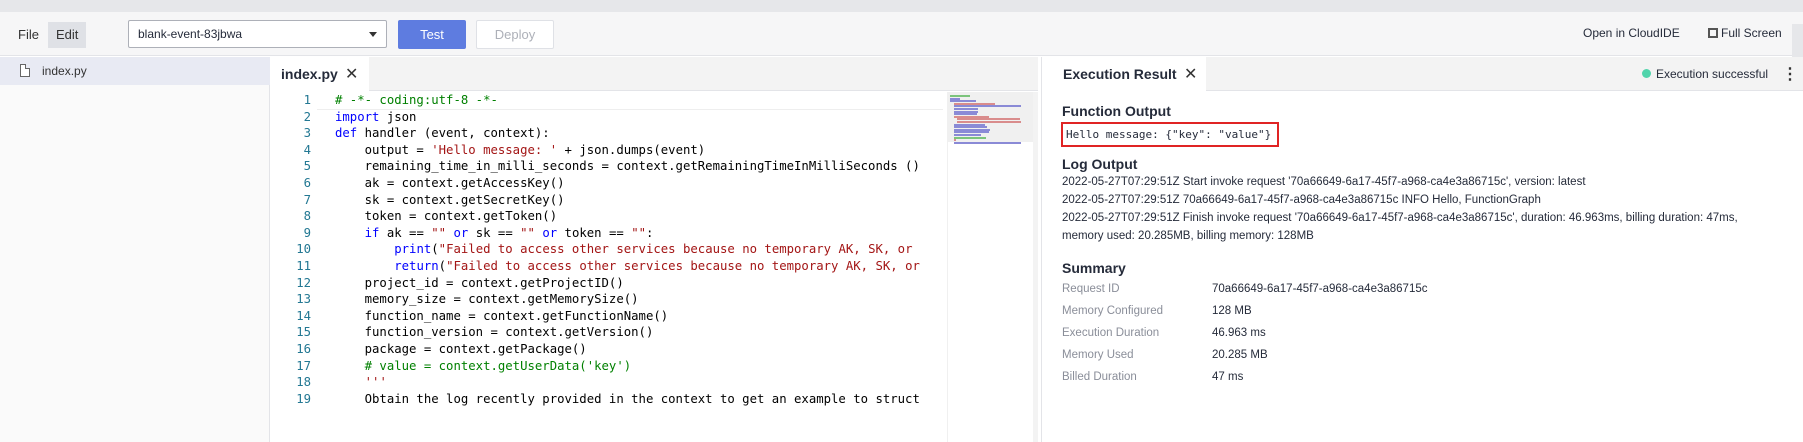 Image resolution: width=1803 pixels, height=442 pixels. Describe the element at coordinates (1170, 134) in the screenshot. I see `function-output-value: Hello message: {"key": "value"}` at that location.